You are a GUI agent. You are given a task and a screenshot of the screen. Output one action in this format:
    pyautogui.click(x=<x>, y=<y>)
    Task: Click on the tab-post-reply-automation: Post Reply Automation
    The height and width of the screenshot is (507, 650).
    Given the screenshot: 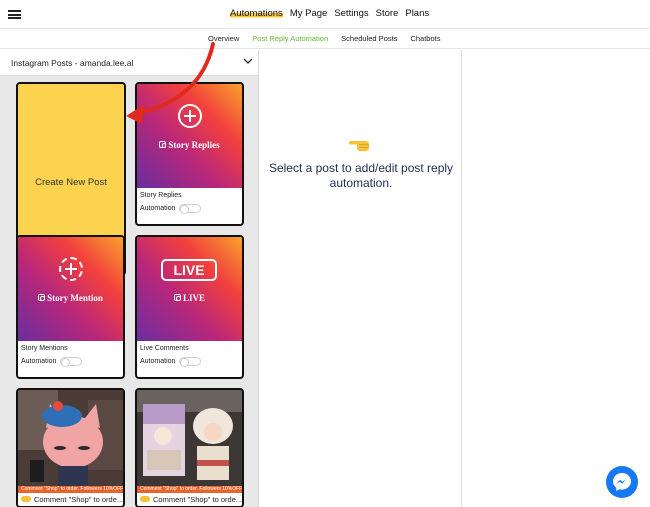 What is the action you would take?
    pyautogui.click(x=290, y=38)
    